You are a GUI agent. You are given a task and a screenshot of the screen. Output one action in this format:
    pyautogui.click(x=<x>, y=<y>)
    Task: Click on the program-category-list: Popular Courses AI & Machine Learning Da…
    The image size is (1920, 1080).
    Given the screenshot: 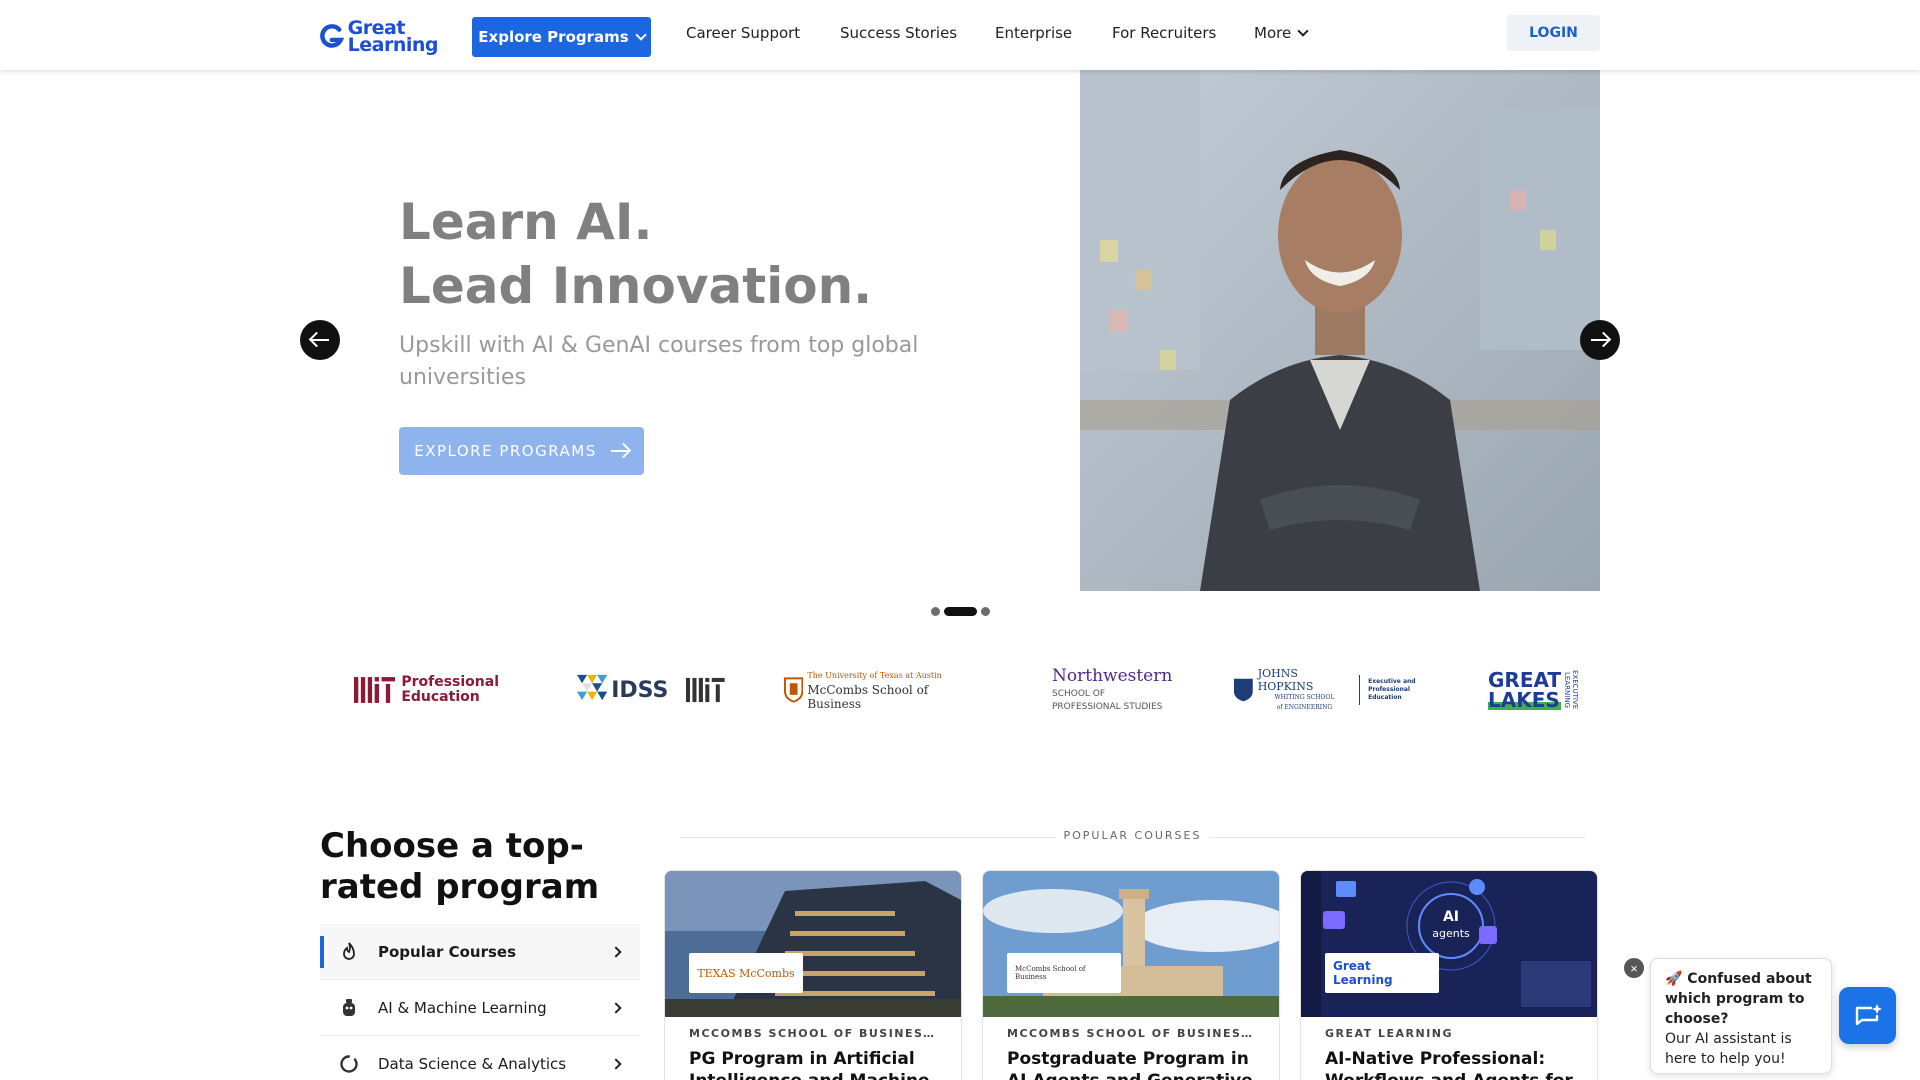 What is the action you would take?
    pyautogui.click(x=480, y=1002)
    